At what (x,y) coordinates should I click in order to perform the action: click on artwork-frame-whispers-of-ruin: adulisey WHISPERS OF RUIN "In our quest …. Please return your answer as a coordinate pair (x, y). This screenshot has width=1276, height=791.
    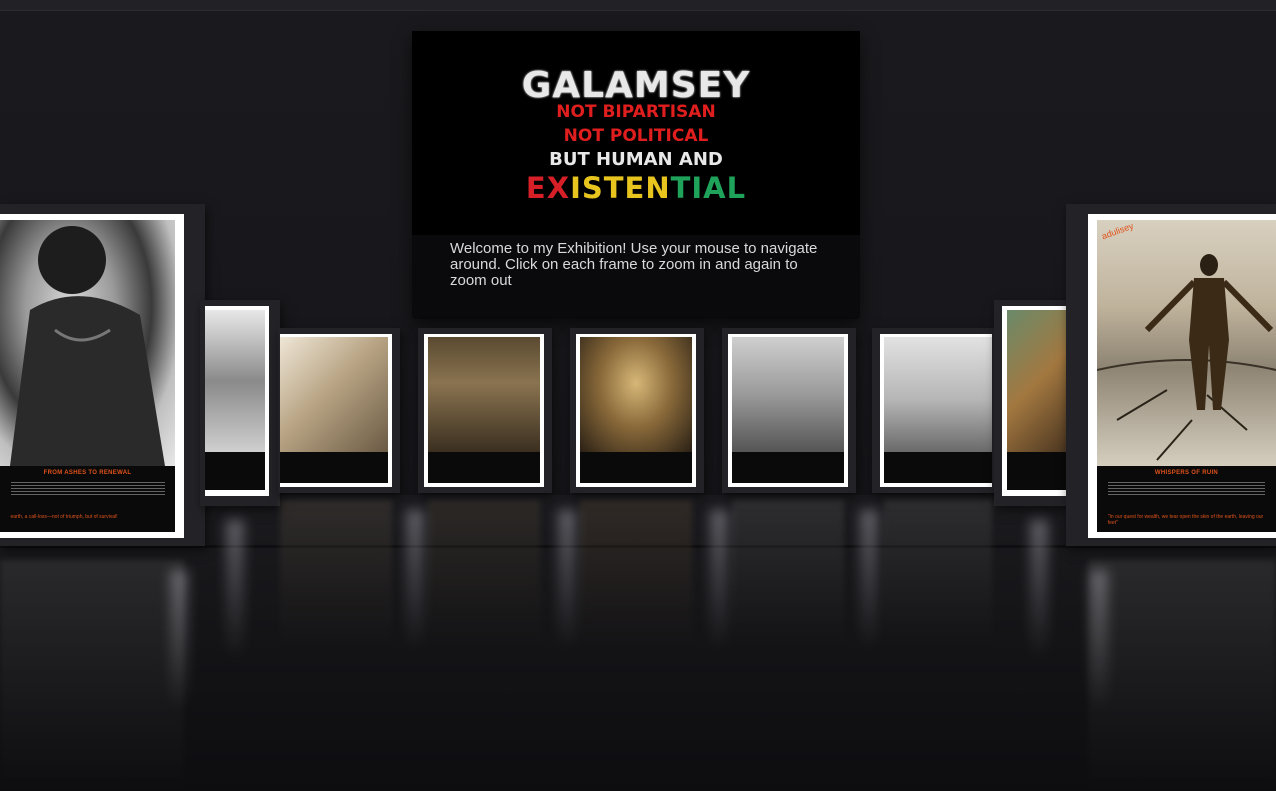
    Looking at the image, I should click on (1182, 376).